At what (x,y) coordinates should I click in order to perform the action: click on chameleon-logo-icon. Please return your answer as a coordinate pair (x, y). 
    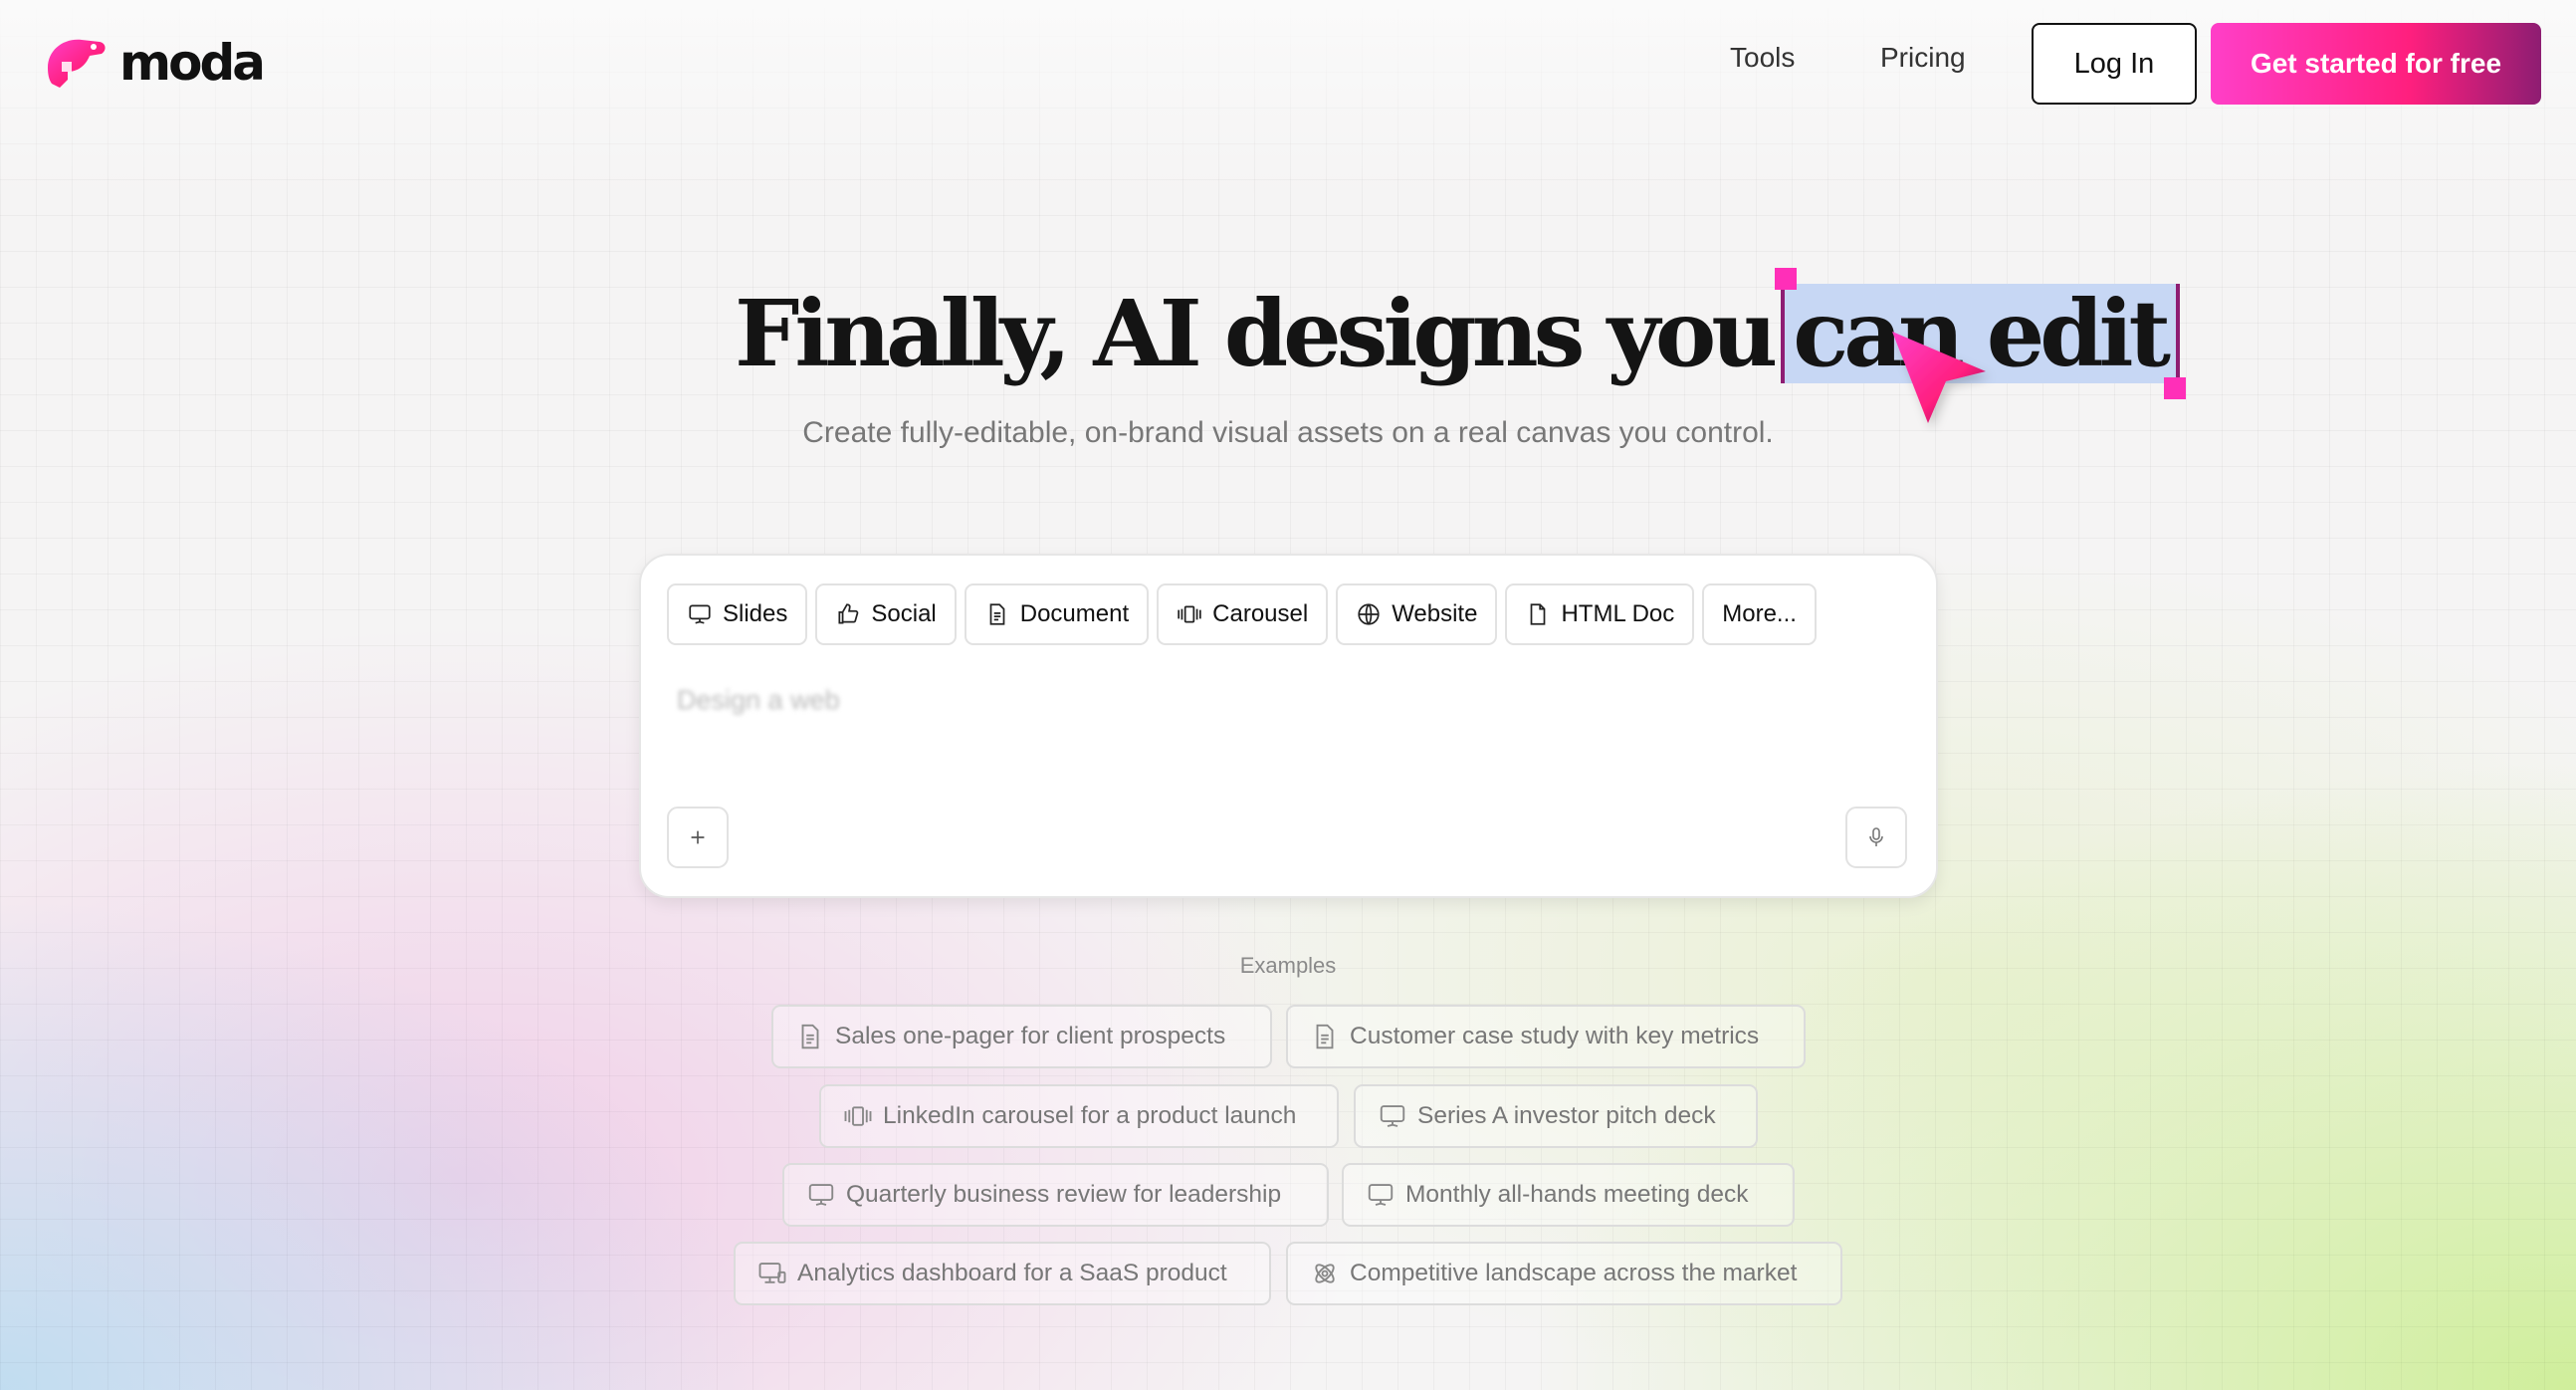
    Looking at the image, I should click on (77, 63).